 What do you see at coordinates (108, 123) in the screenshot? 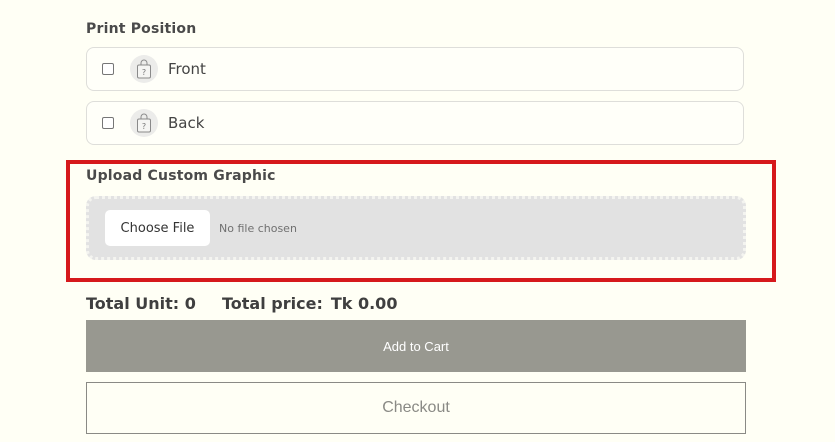
I see `back-checkbox` at bounding box center [108, 123].